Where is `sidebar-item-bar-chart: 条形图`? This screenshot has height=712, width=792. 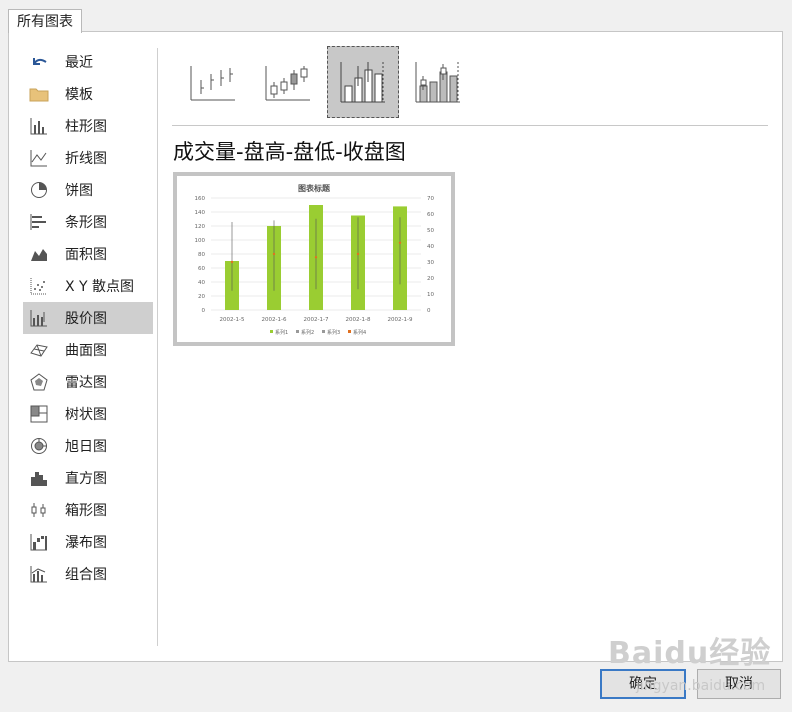
sidebar-item-bar-chart: 条形图 is located at coordinates (88, 222).